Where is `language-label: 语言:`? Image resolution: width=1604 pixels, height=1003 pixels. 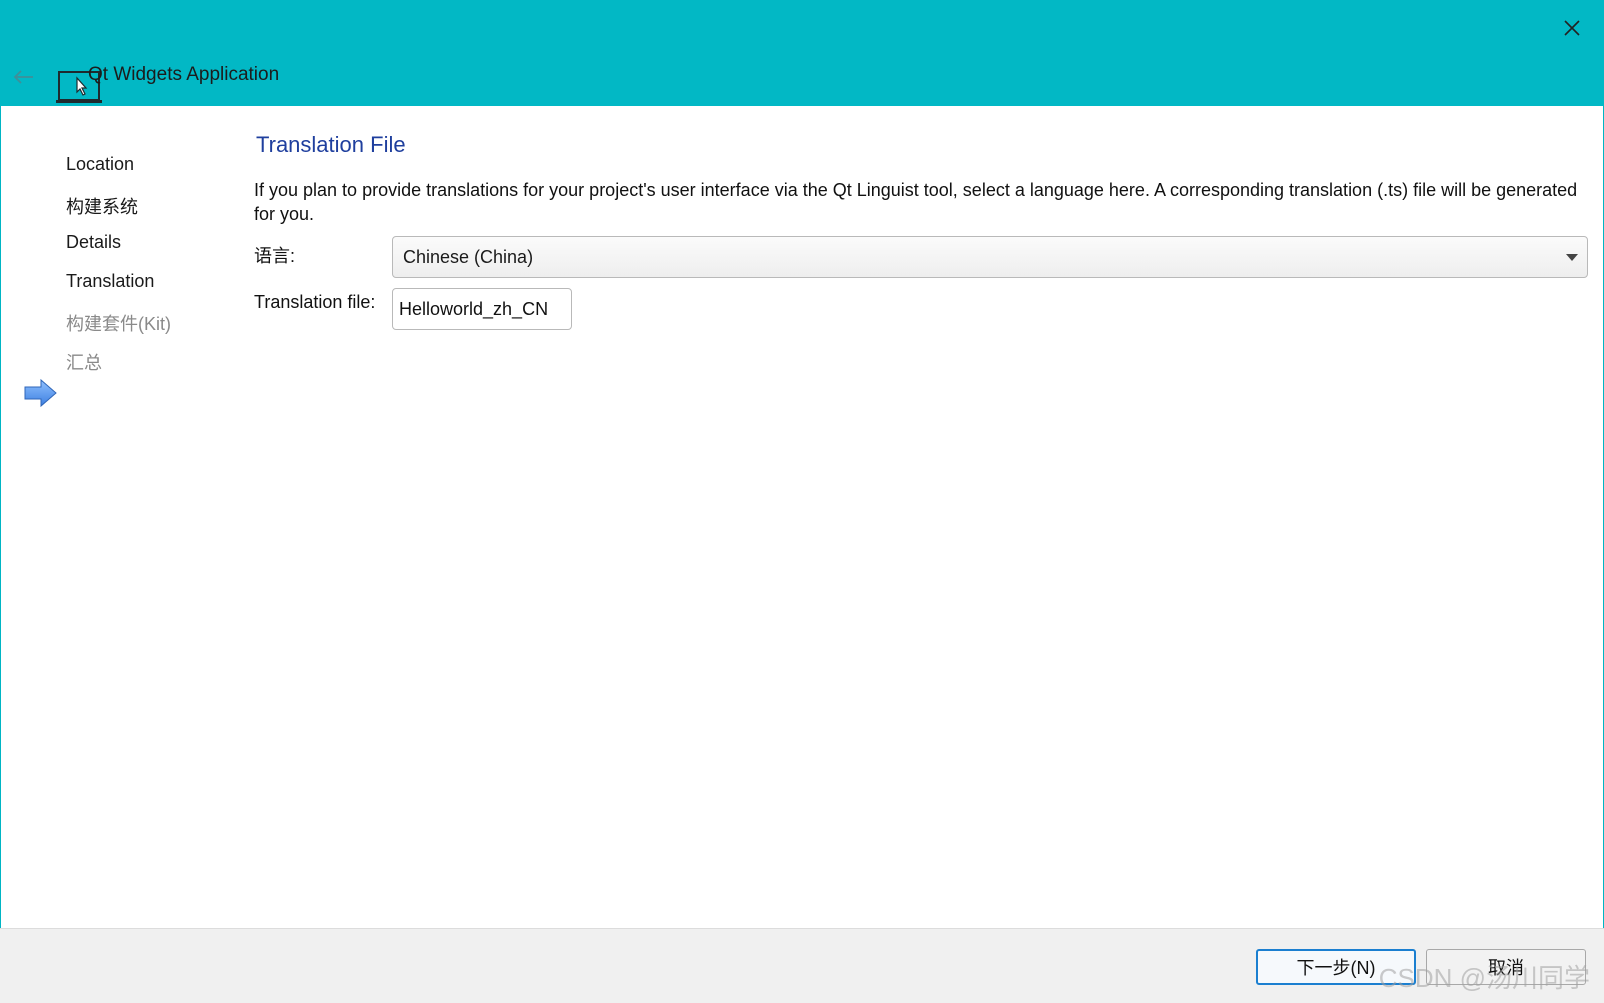
language-label: 语言: is located at coordinates (275, 256).